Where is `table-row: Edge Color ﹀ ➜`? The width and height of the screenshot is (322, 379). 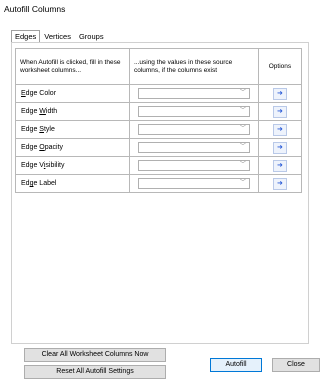 table-row: Edge Color ﹀ ➜ is located at coordinates (159, 93).